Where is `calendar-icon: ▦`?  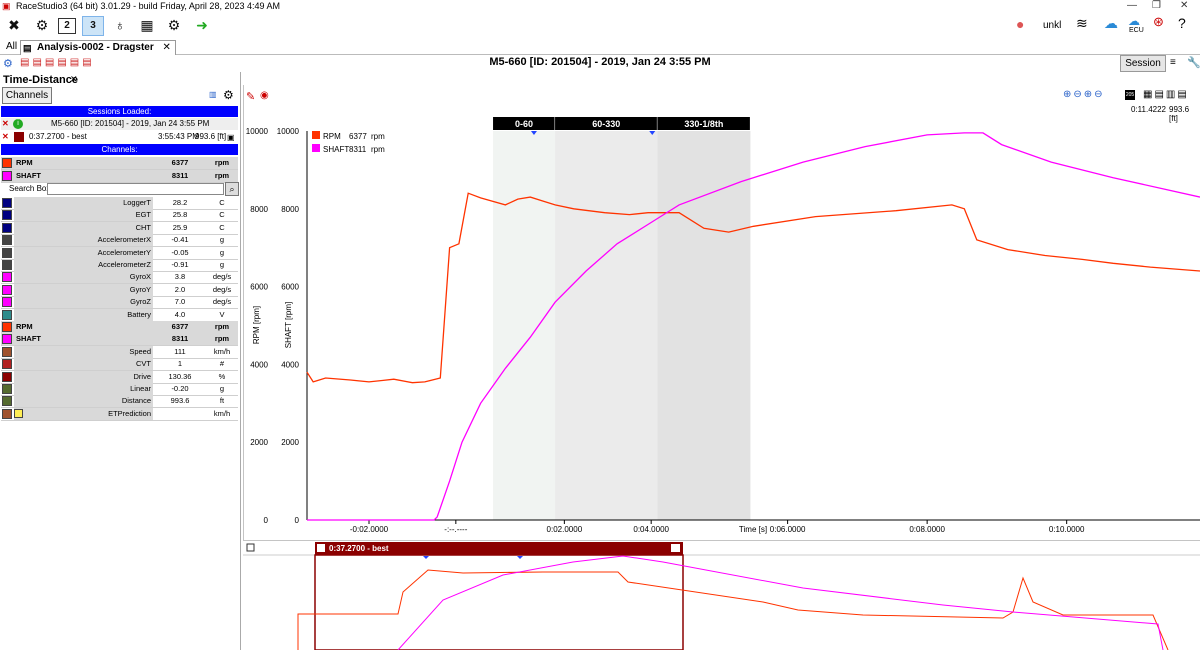 calendar-icon: ▦ is located at coordinates (147, 25).